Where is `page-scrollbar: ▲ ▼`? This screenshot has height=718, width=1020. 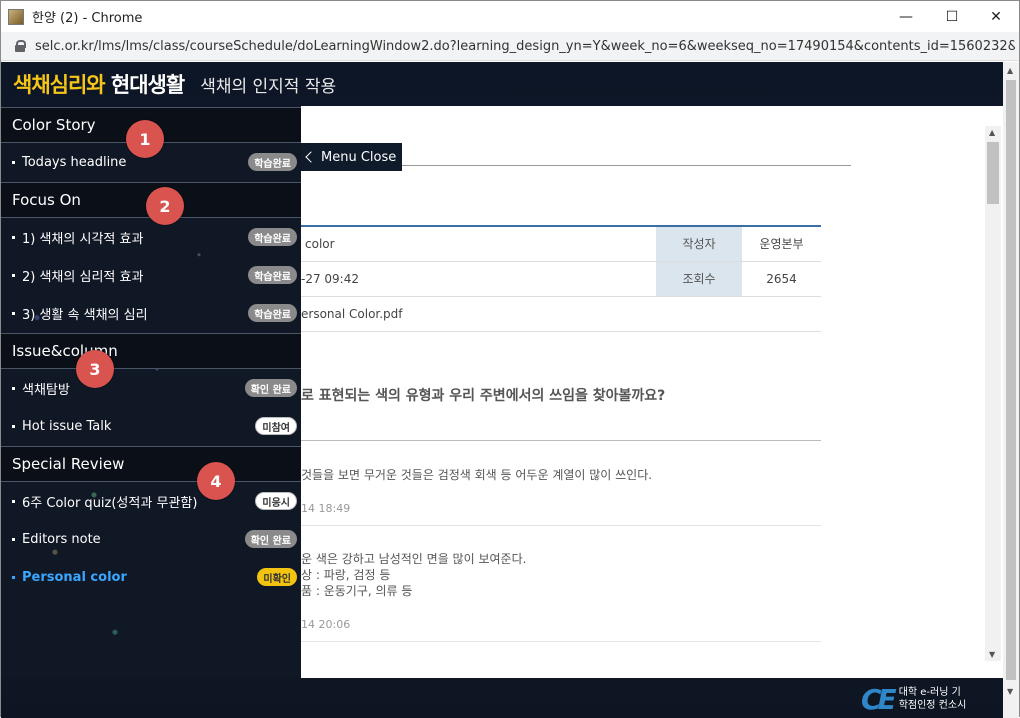 page-scrollbar: ▲ ▼ is located at coordinates (1011, 390).